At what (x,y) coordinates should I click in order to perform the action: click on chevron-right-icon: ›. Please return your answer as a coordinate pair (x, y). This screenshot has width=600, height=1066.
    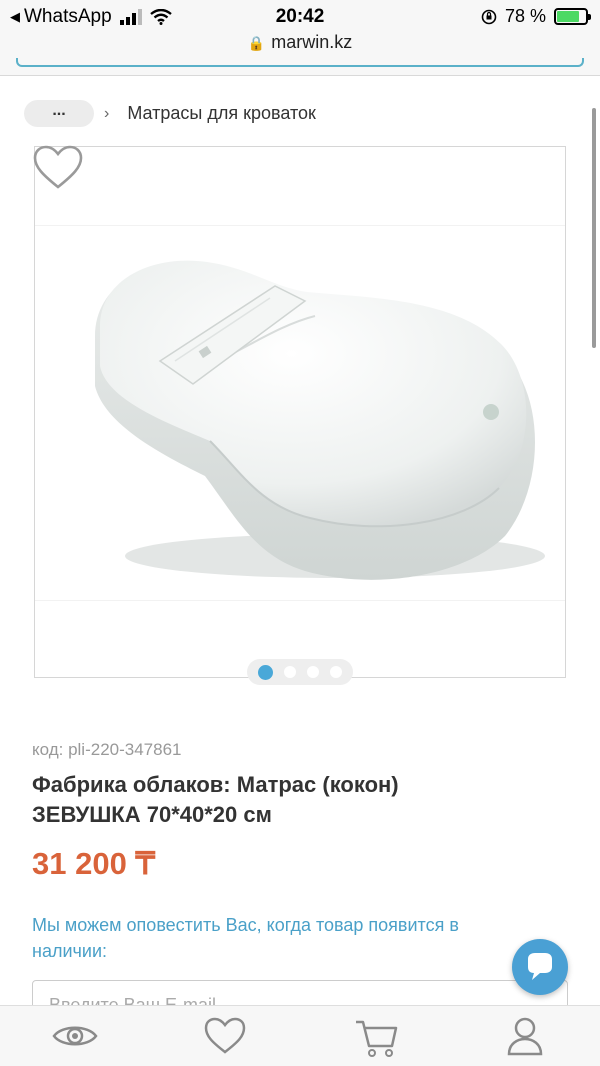
    Looking at the image, I should click on (107, 113).